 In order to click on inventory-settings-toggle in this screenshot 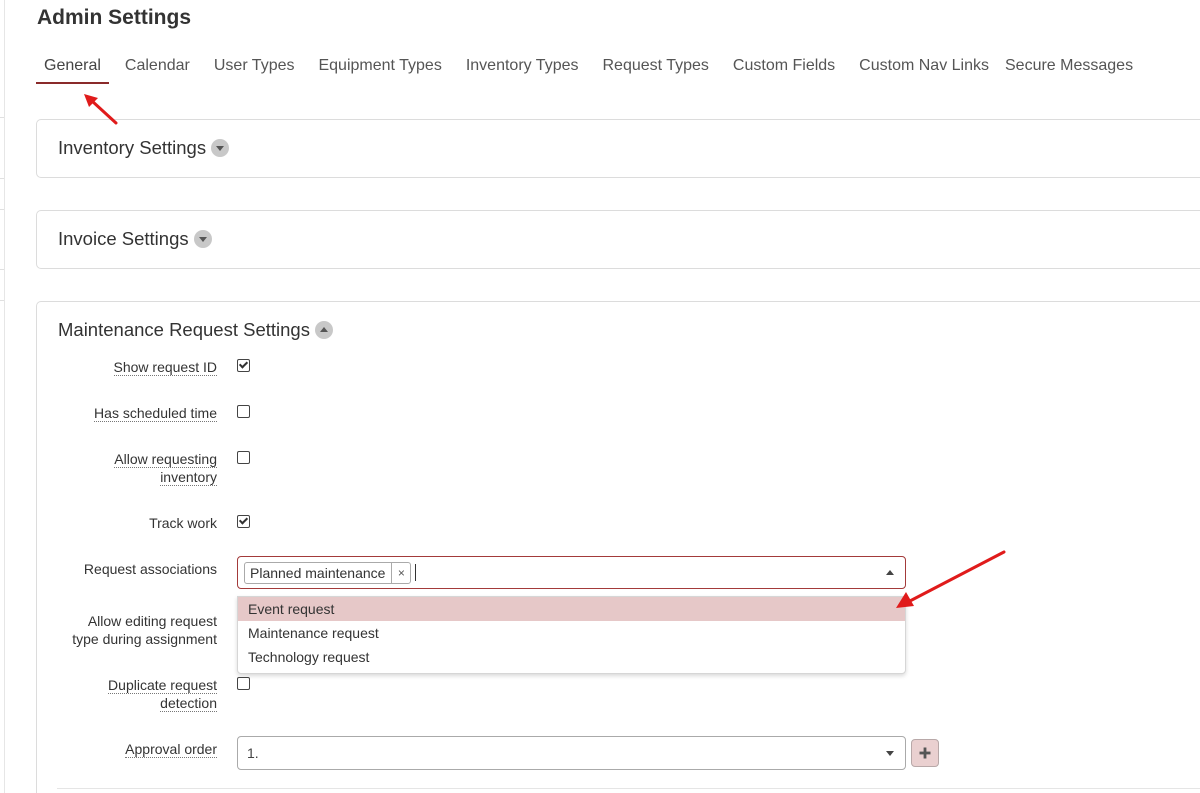, I will do `click(220, 148)`.